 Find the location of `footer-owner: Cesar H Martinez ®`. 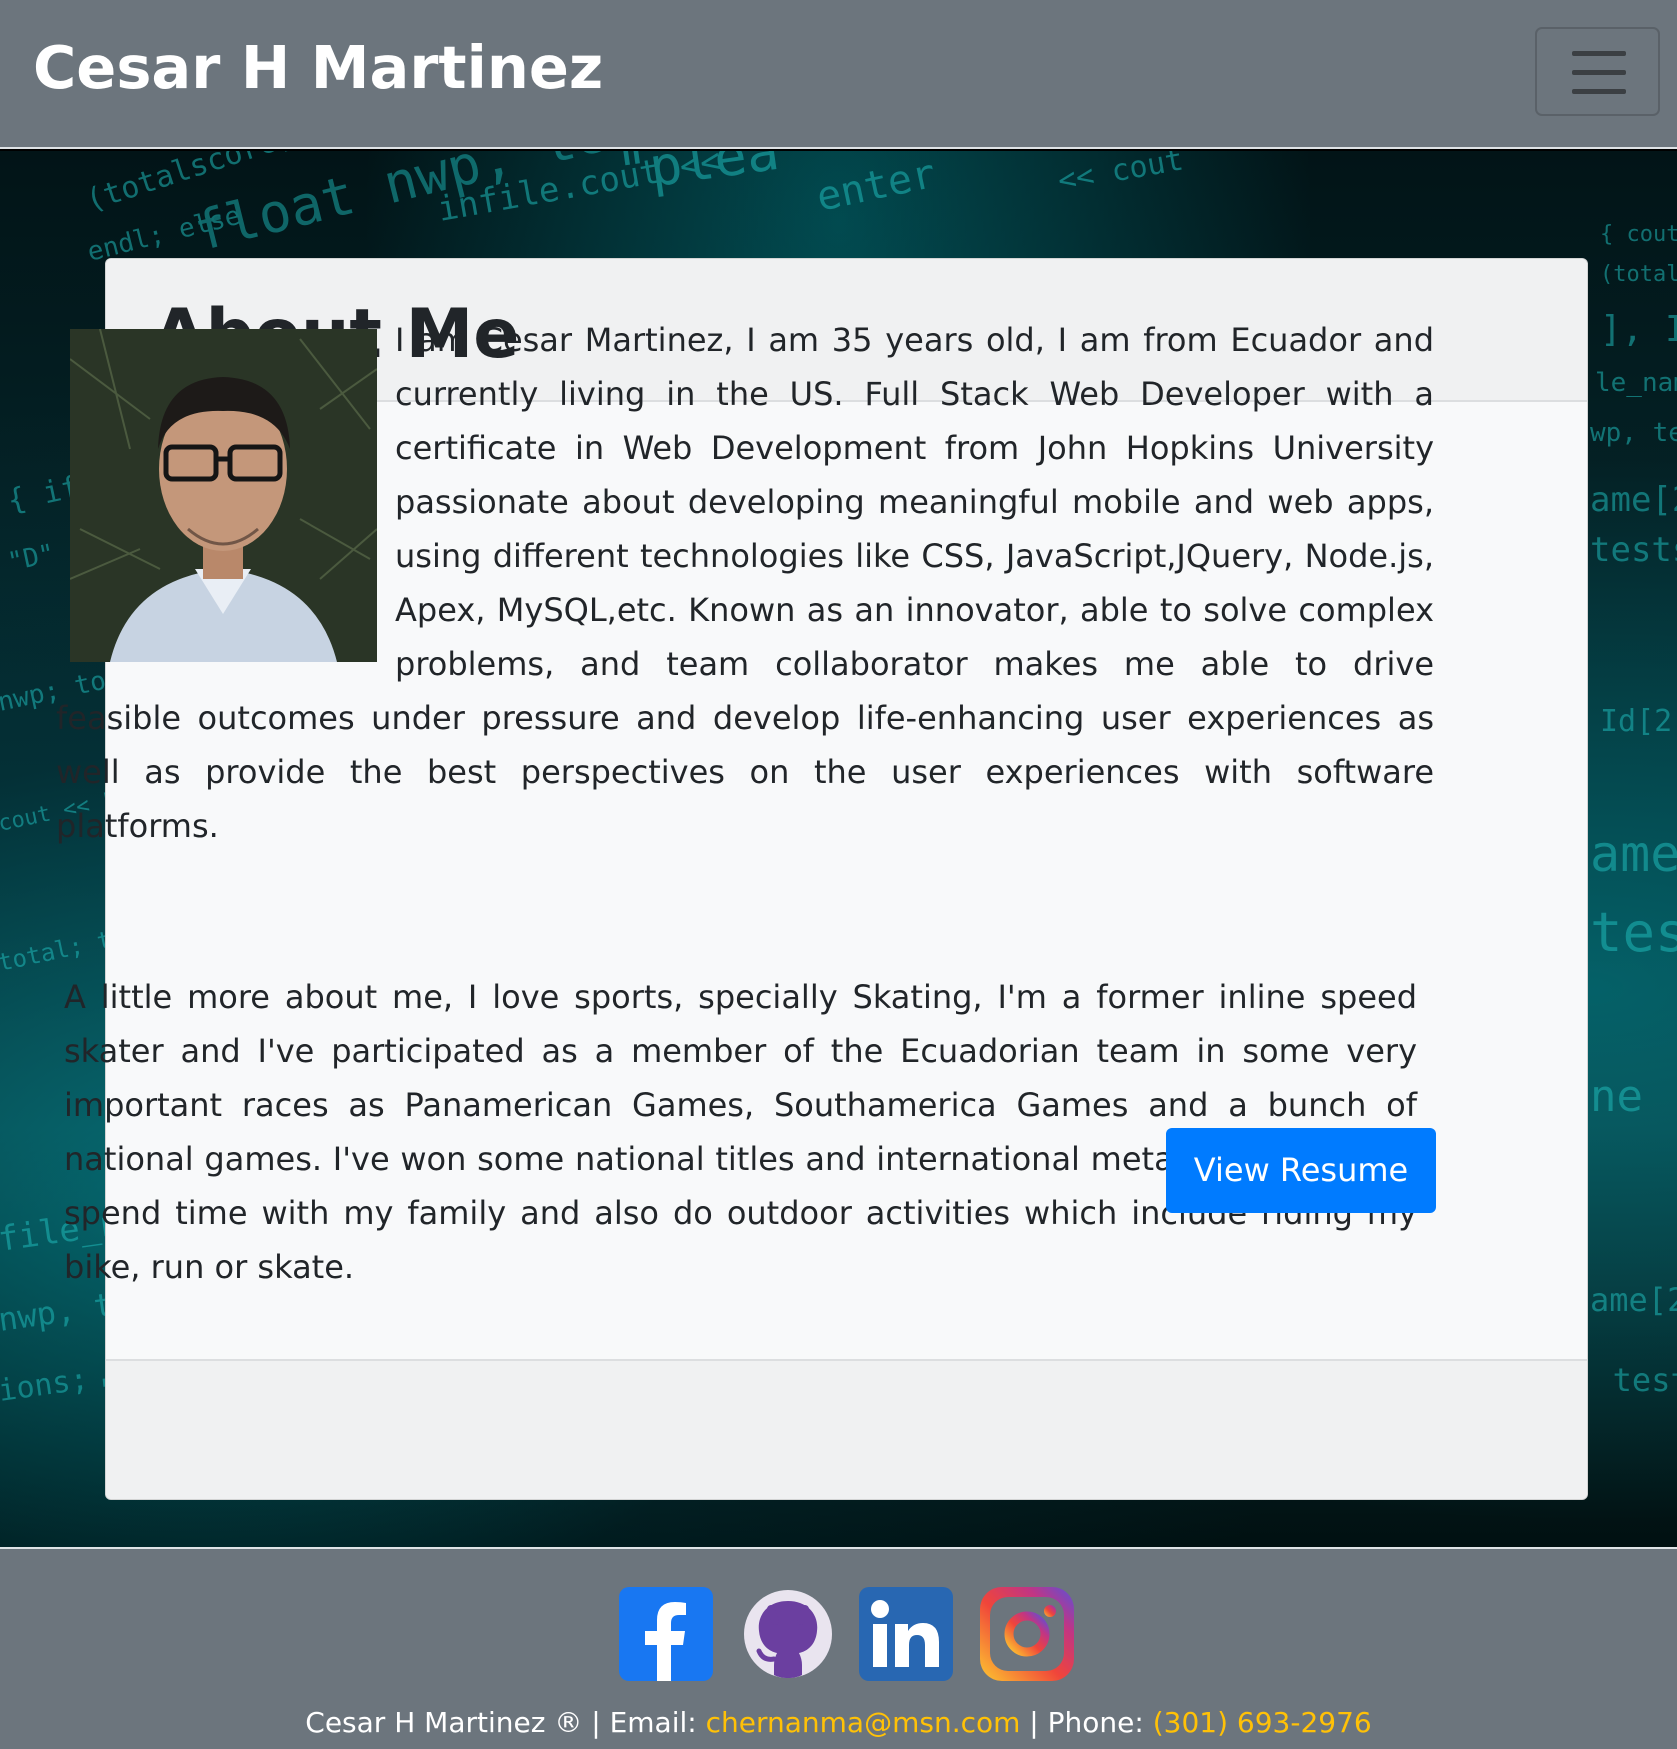

footer-owner: Cesar H Martinez ® is located at coordinates (444, 1722).